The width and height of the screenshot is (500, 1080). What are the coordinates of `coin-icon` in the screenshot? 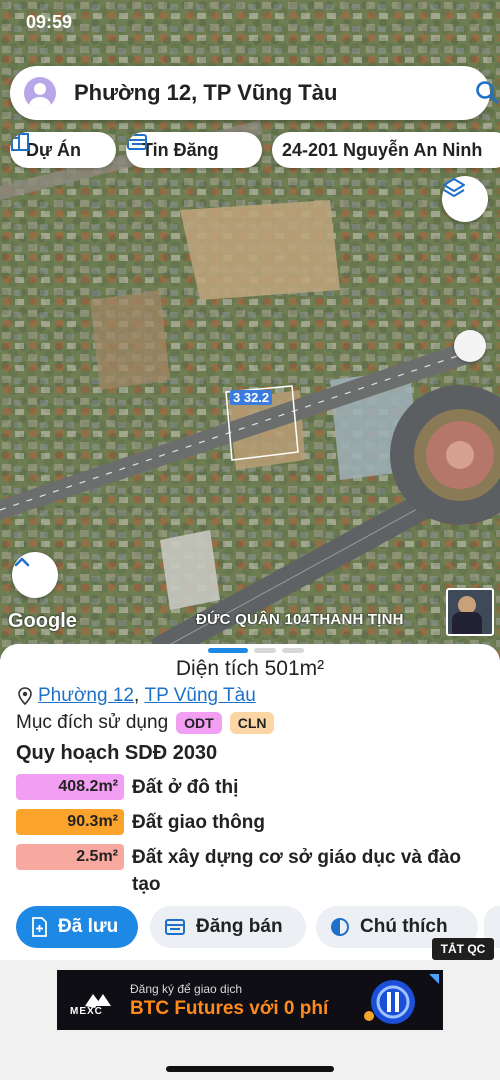 It's located at (389, 1002).